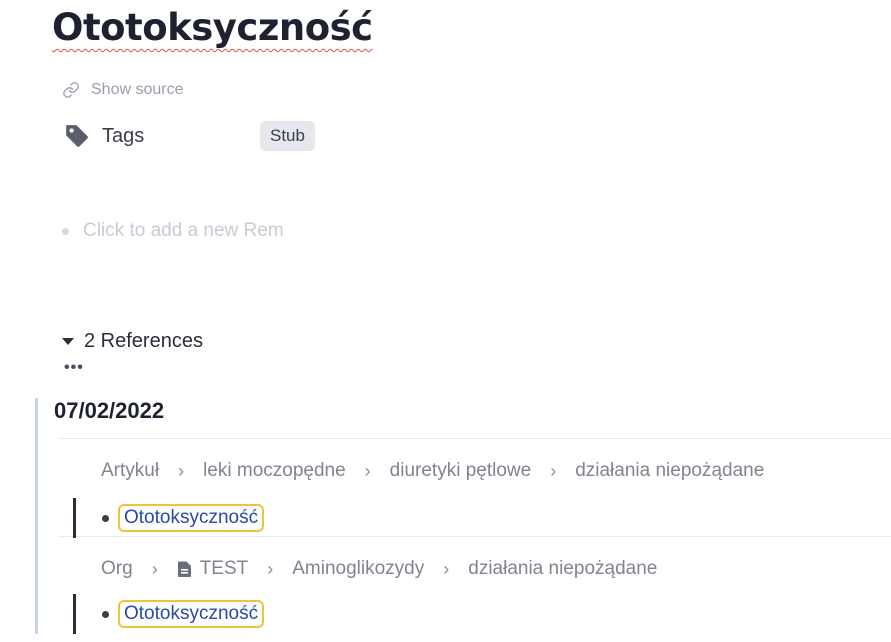 This screenshot has width=891, height=642. Describe the element at coordinates (68, 341) in the screenshot. I see `caret-down-icon` at that location.